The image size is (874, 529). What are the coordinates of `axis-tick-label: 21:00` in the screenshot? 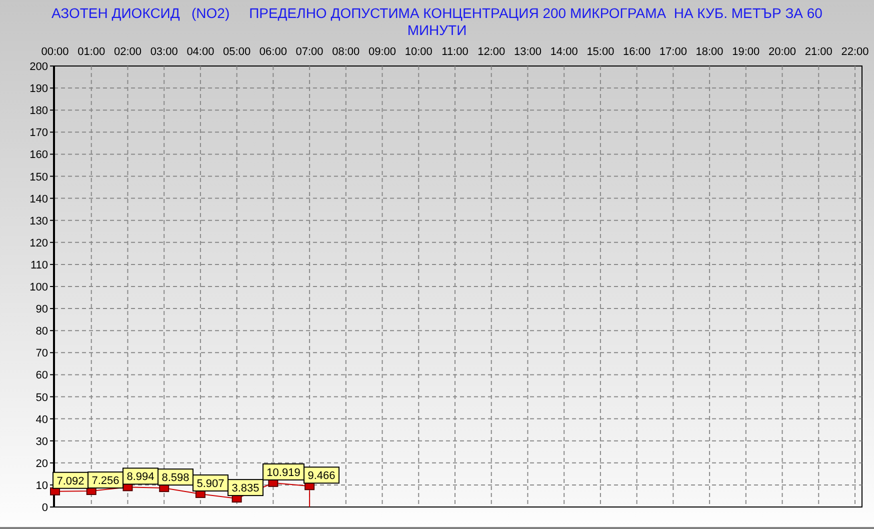 It's located at (818, 52).